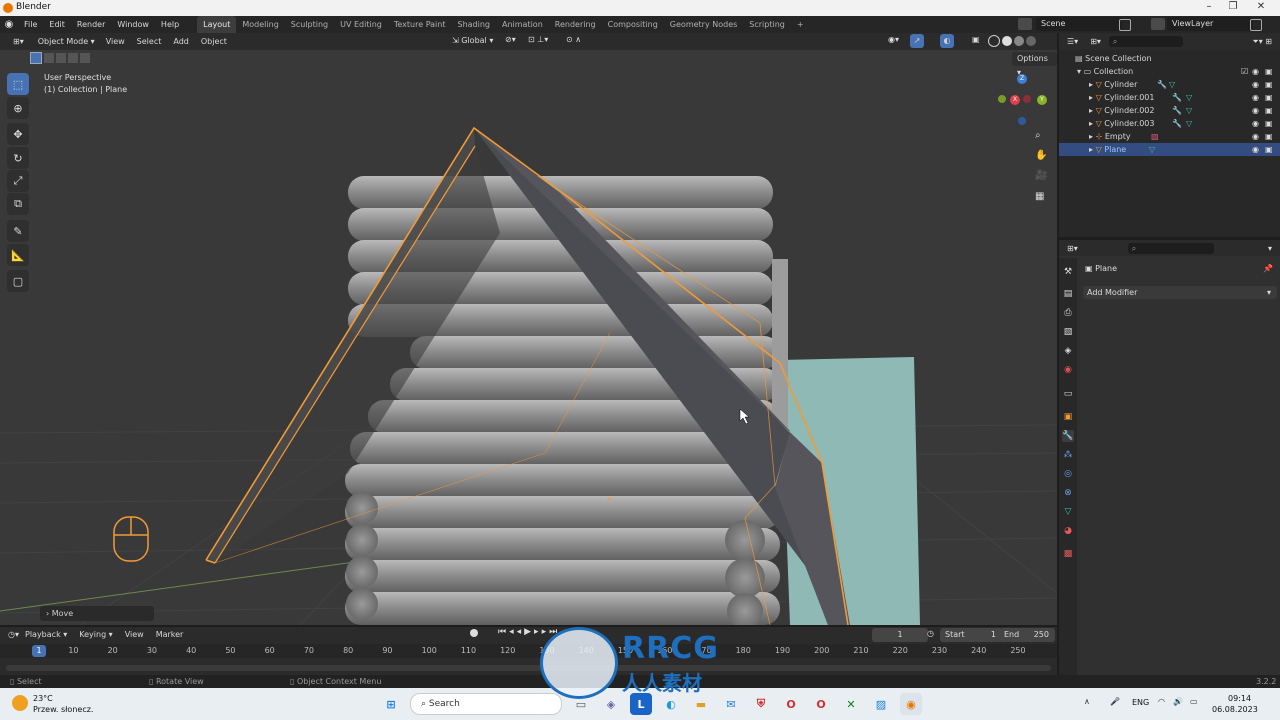 Image resolution: width=1280 pixels, height=720 pixels. I want to click on modifier-tab-icon: 🔧, so click(1068, 436).